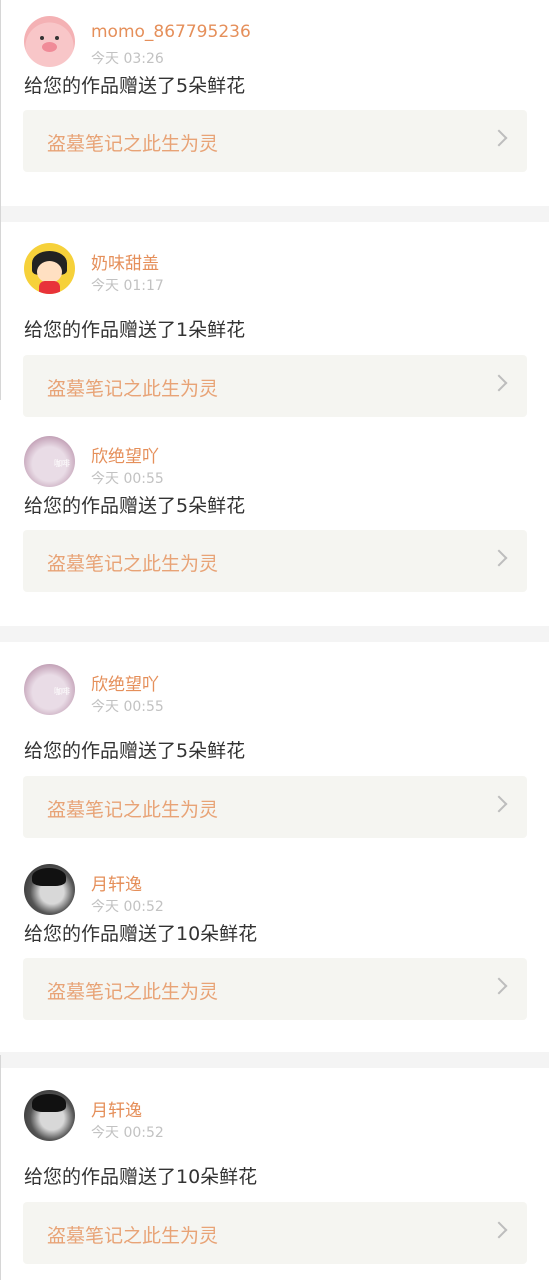  What do you see at coordinates (135, 330) in the screenshot?
I see `gift-message: 给您的作品赠送了1朵鲜花` at bounding box center [135, 330].